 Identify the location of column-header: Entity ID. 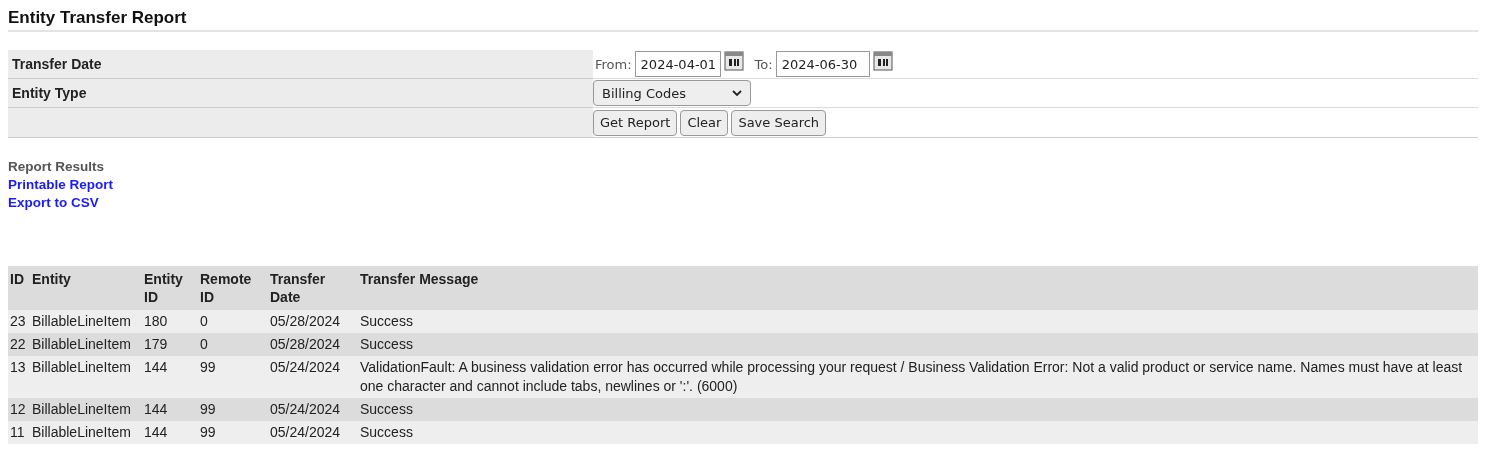
(170, 288).